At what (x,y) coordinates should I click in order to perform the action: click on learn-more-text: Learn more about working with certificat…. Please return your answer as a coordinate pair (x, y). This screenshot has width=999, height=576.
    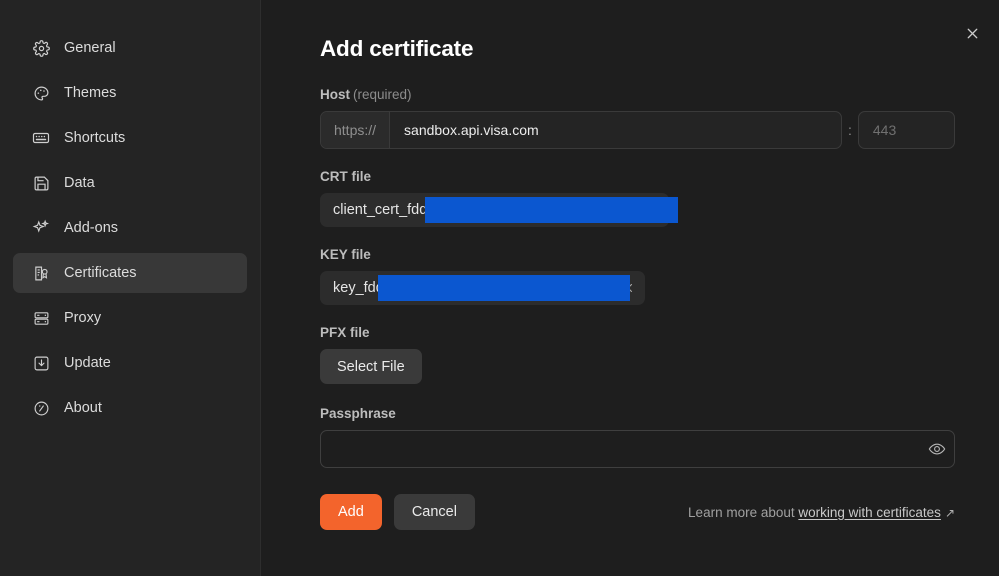
    Looking at the image, I should click on (821, 512).